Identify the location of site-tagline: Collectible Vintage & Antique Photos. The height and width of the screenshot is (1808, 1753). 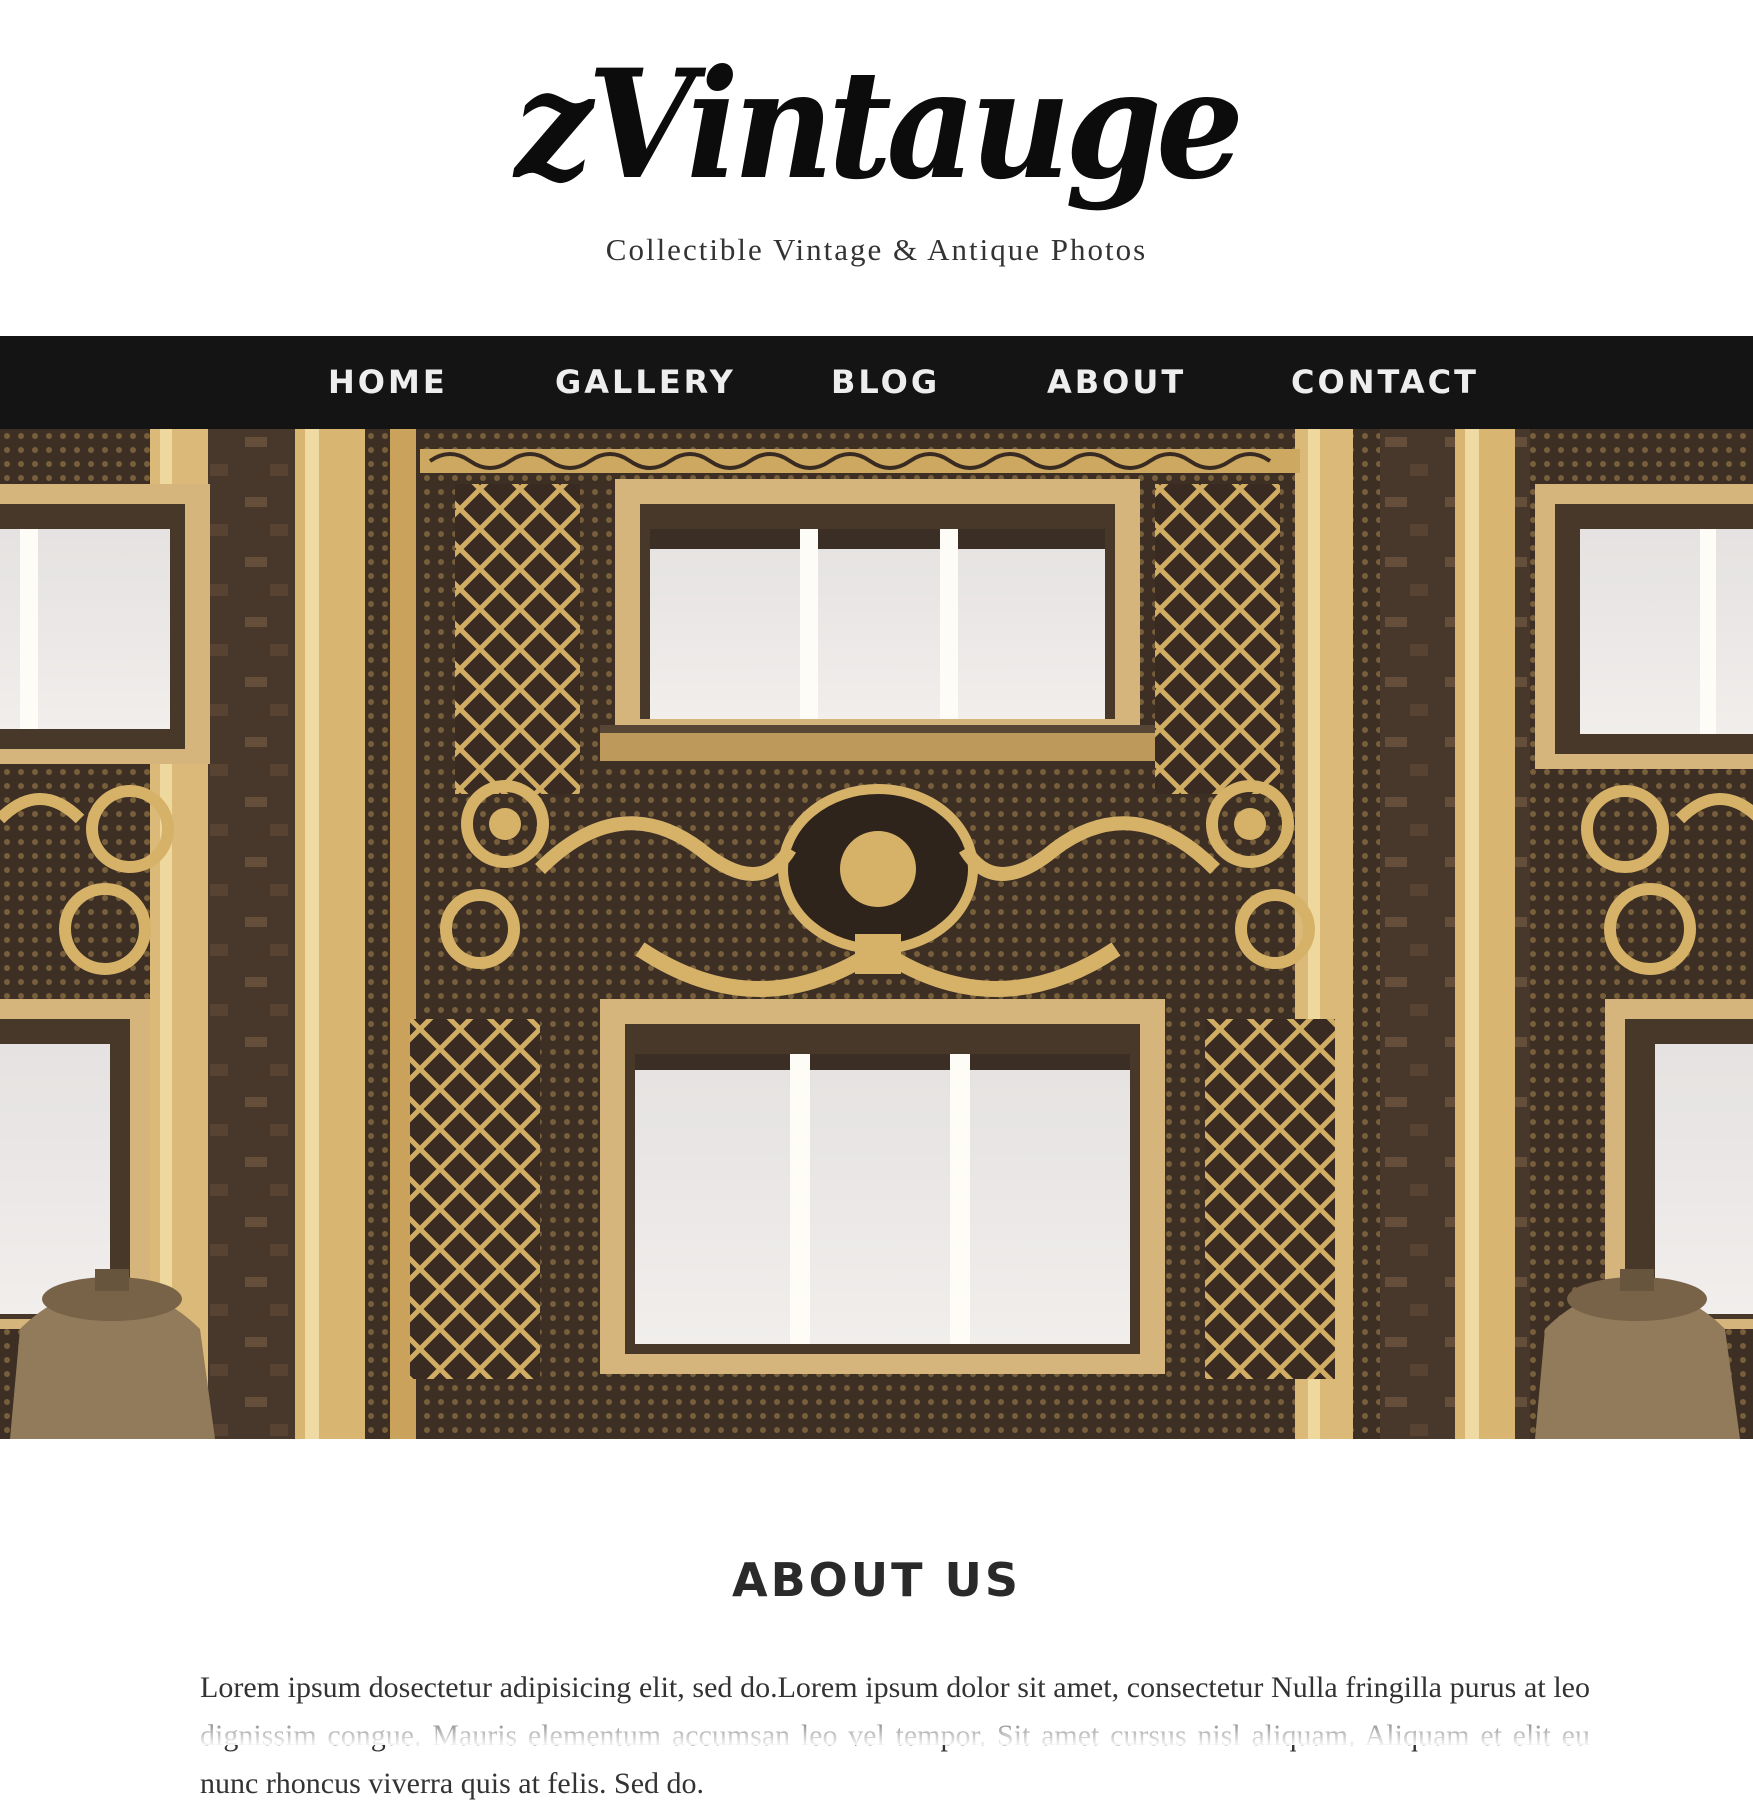
(876, 249).